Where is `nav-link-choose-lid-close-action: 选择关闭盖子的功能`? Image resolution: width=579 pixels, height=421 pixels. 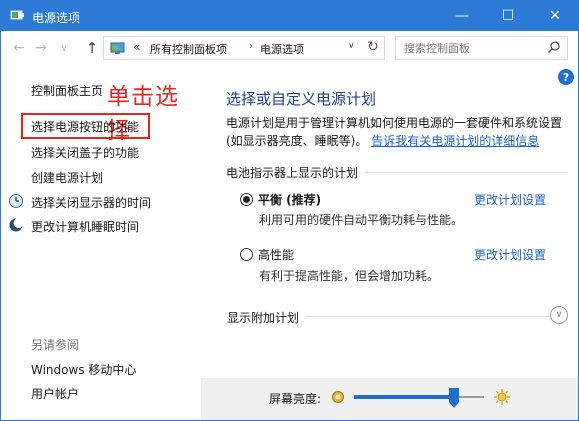 nav-link-choose-lid-close-action: 选择关闭盖子的功能 is located at coordinates (85, 152).